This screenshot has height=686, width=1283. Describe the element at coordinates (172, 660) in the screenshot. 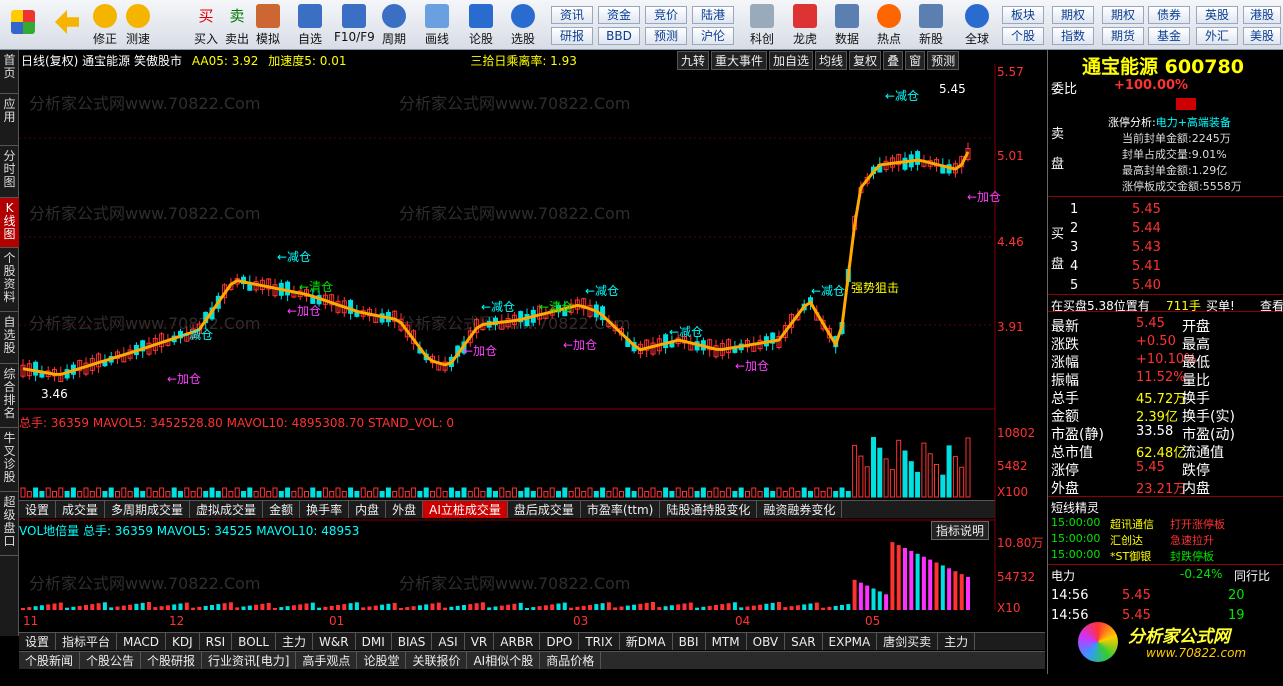

I see `tab-item: 个股研报` at that location.